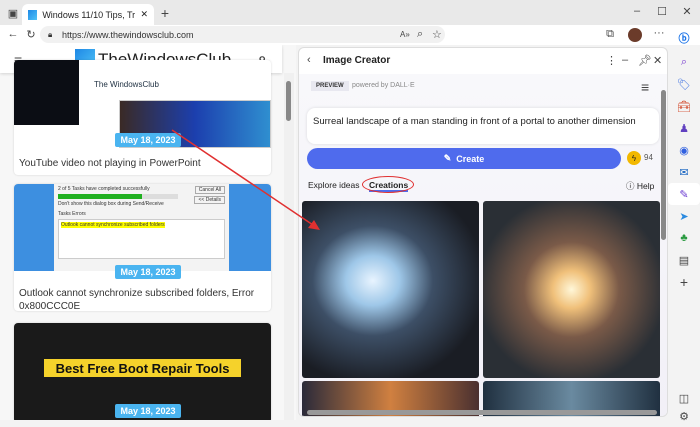 The height and width of the screenshot is (427, 700). Describe the element at coordinates (684, 216) in the screenshot. I see `send-icon: ➤` at that location.